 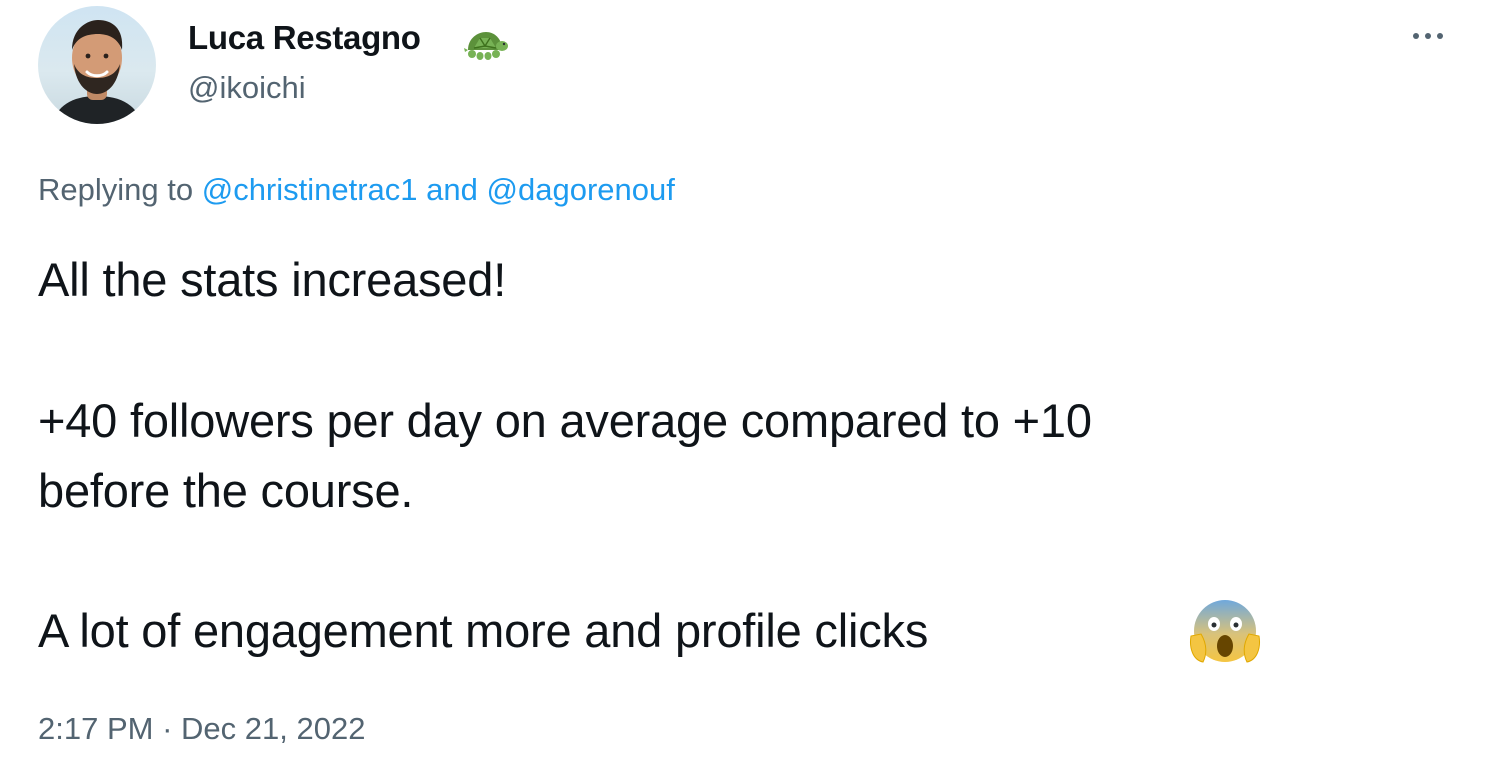 I want to click on avatar, so click(x=97, y=65).